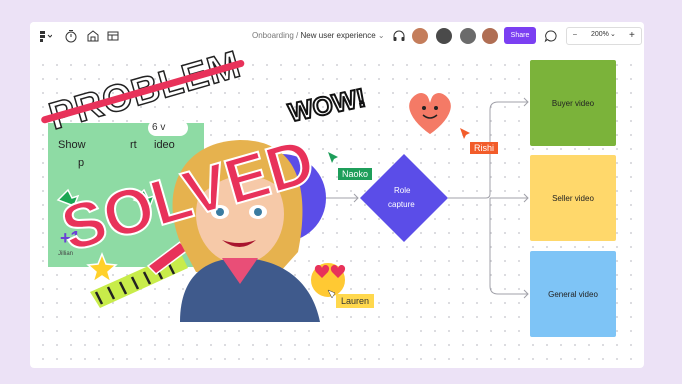  Describe the element at coordinates (327, 105) in the screenshot. I see `wow-text: WOW!` at that location.